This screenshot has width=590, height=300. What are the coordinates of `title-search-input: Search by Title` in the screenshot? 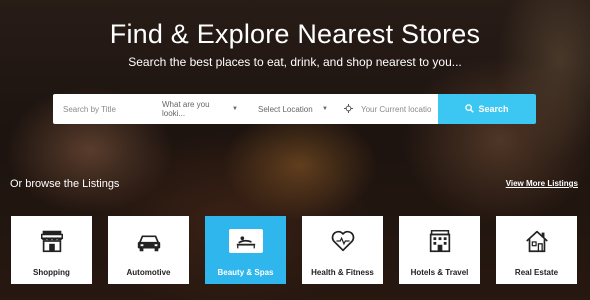 It's located at (102, 109).